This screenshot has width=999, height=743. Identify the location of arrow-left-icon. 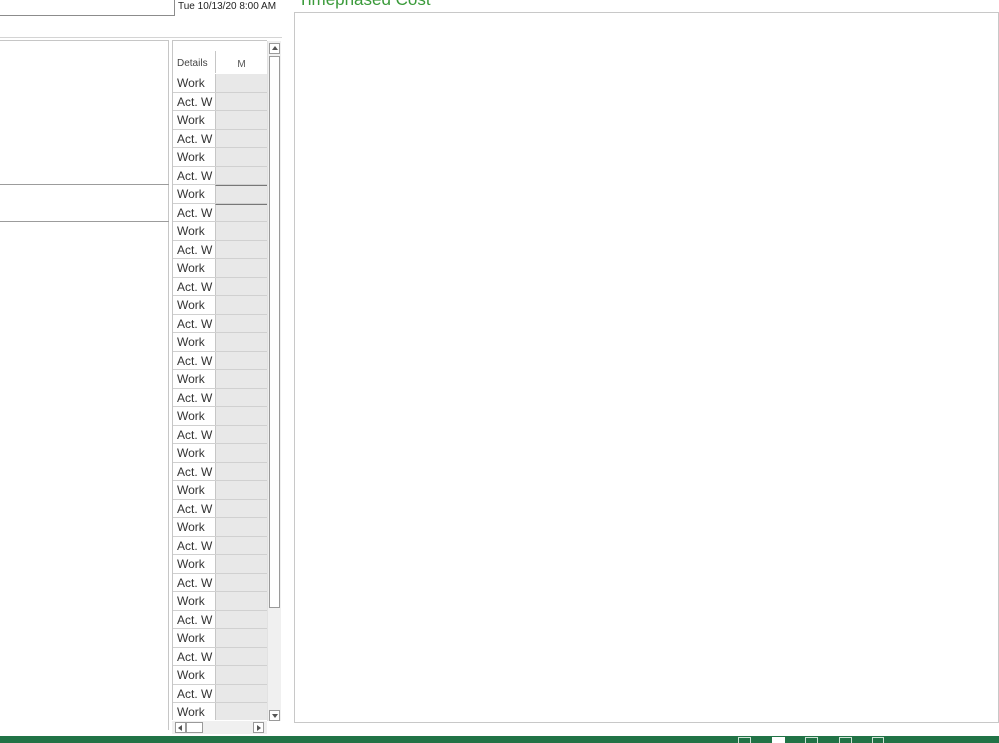
(180, 728).